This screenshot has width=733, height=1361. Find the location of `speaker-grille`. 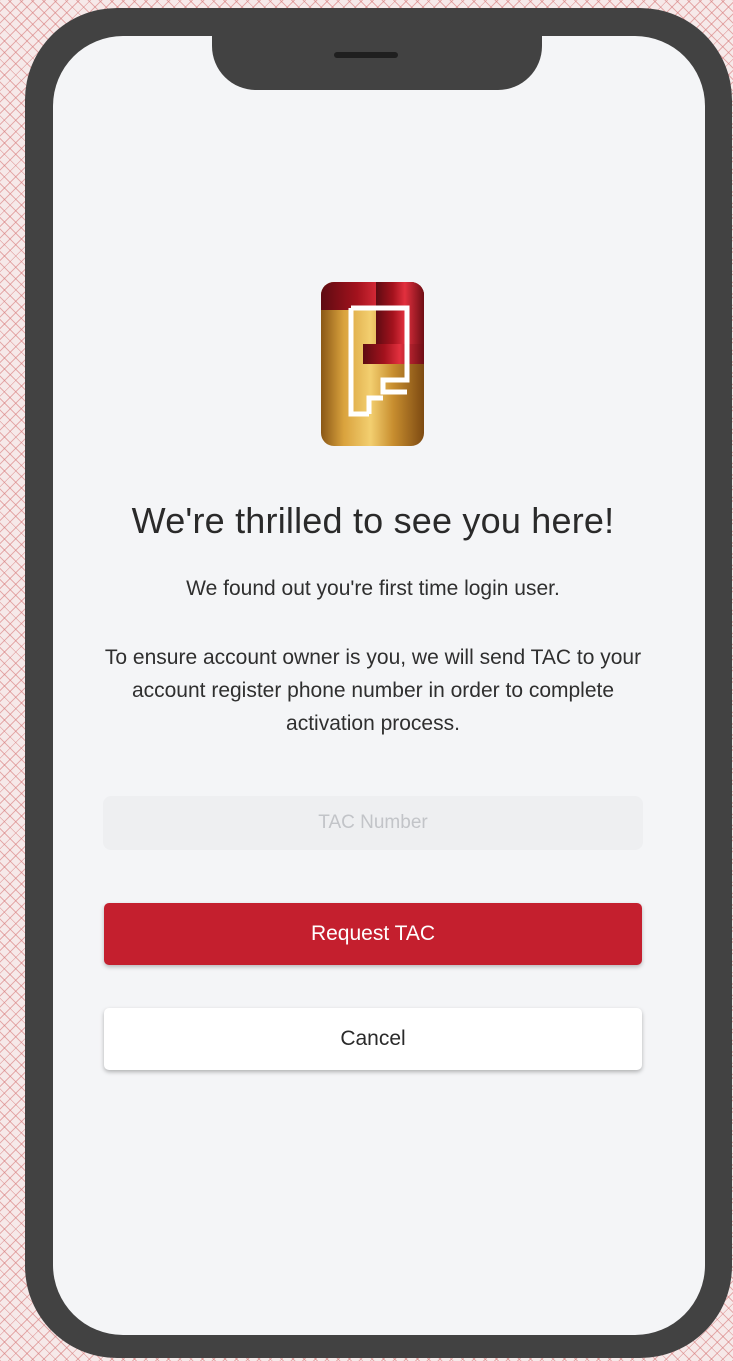

speaker-grille is located at coordinates (366, 55).